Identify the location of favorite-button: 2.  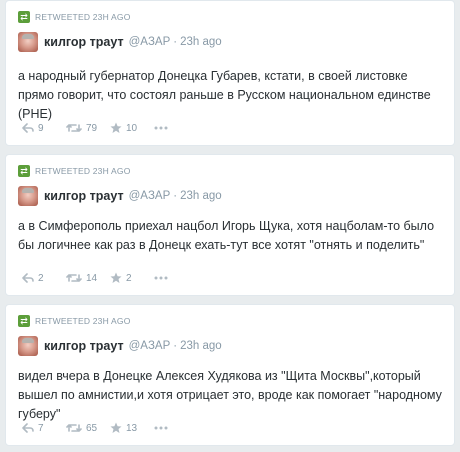
(132, 278).